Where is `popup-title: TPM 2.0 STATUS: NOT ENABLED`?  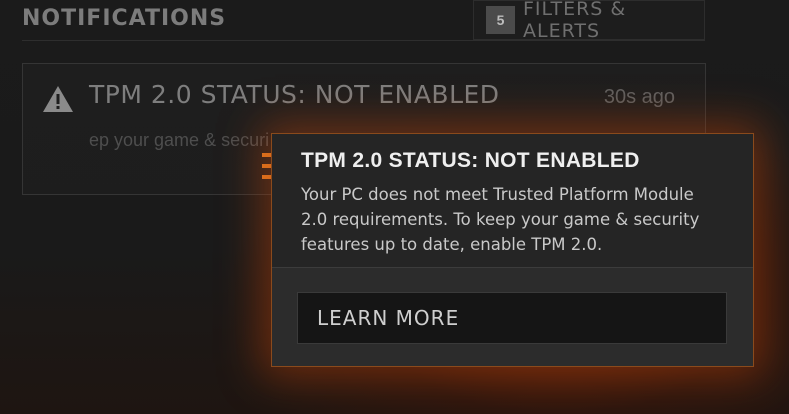 popup-title: TPM 2.0 STATUS: NOT ENABLED is located at coordinates (470, 160).